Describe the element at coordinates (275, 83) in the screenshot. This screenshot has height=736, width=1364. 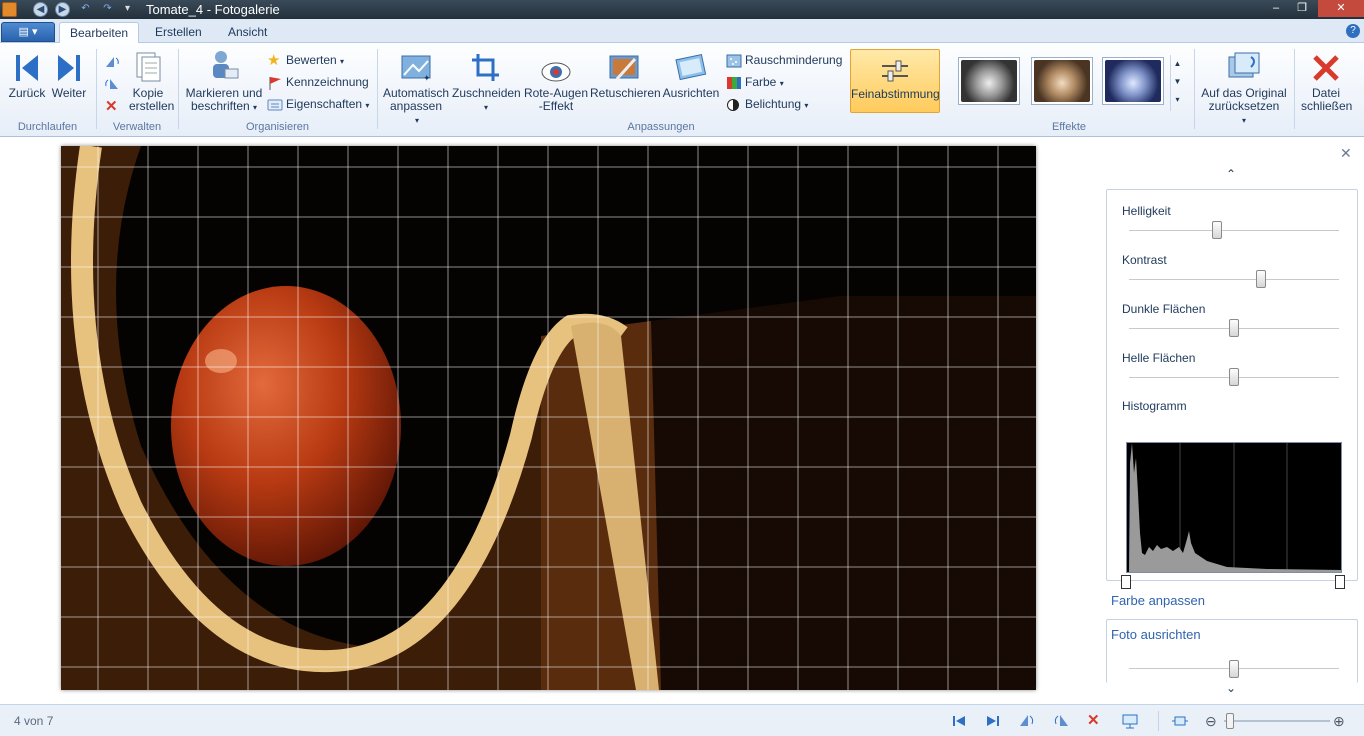
I see `flag-icon` at that location.